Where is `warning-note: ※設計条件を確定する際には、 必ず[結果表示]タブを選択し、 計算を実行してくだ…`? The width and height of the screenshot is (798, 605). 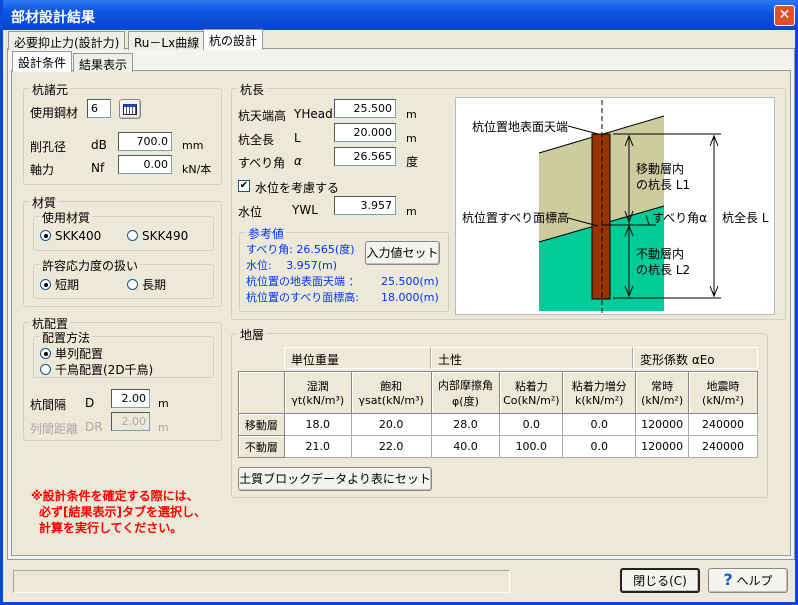 warning-note: ※設計条件を確定する際には、 必ず[結果表示]タブを選択し、 計算を実行してくだ… is located at coordinates (118, 512).